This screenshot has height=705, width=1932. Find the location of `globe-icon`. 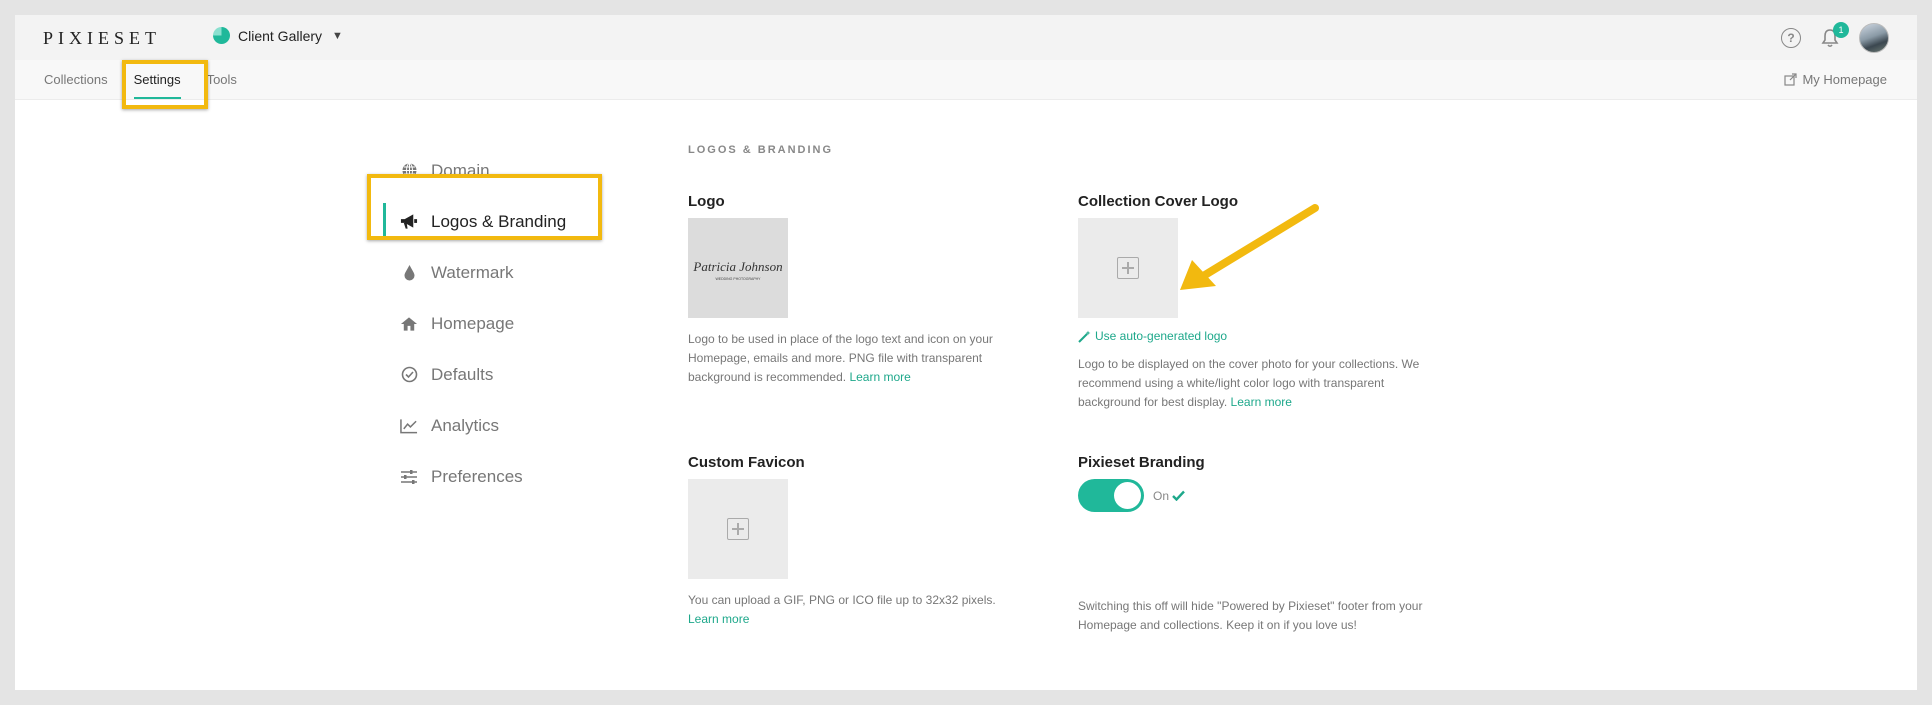

globe-icon is located at coordinates (409, 171).